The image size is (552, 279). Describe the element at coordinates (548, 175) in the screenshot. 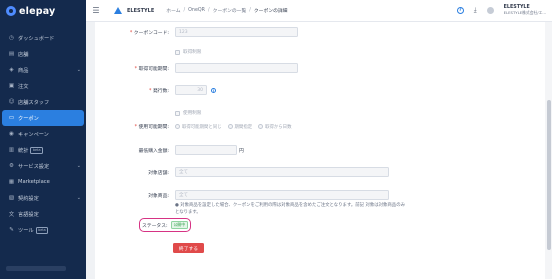

I see `scrollbar-thumb` at that location.